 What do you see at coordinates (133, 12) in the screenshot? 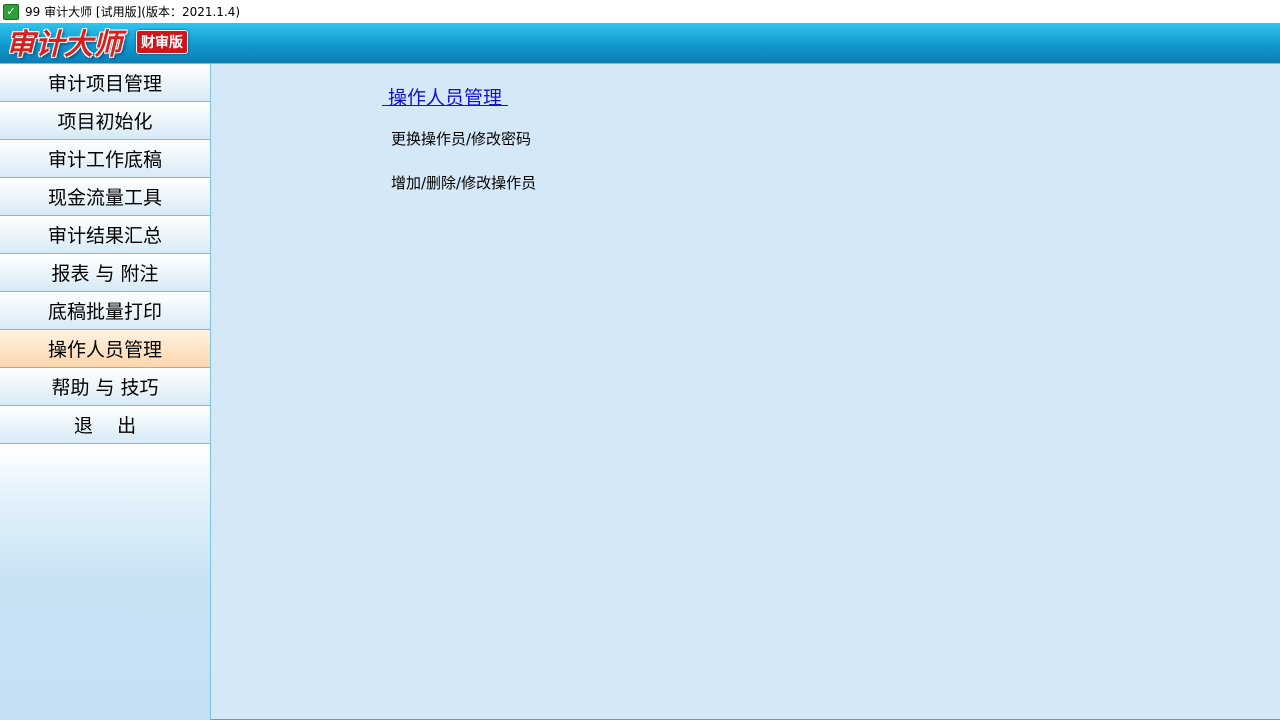
I see `window-title: 99 审计大师 [试用版](版本：2021.1.4)` at bounding box center [133, 12].